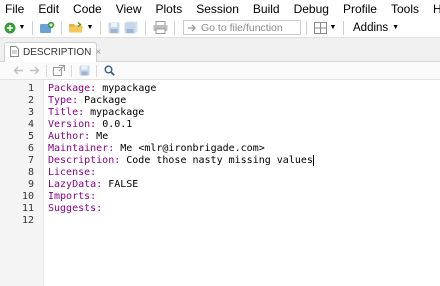 The height and width of the screenshot is (286, 440). I want to click on code-line: LazyData: FALSE, so click(93, 185).